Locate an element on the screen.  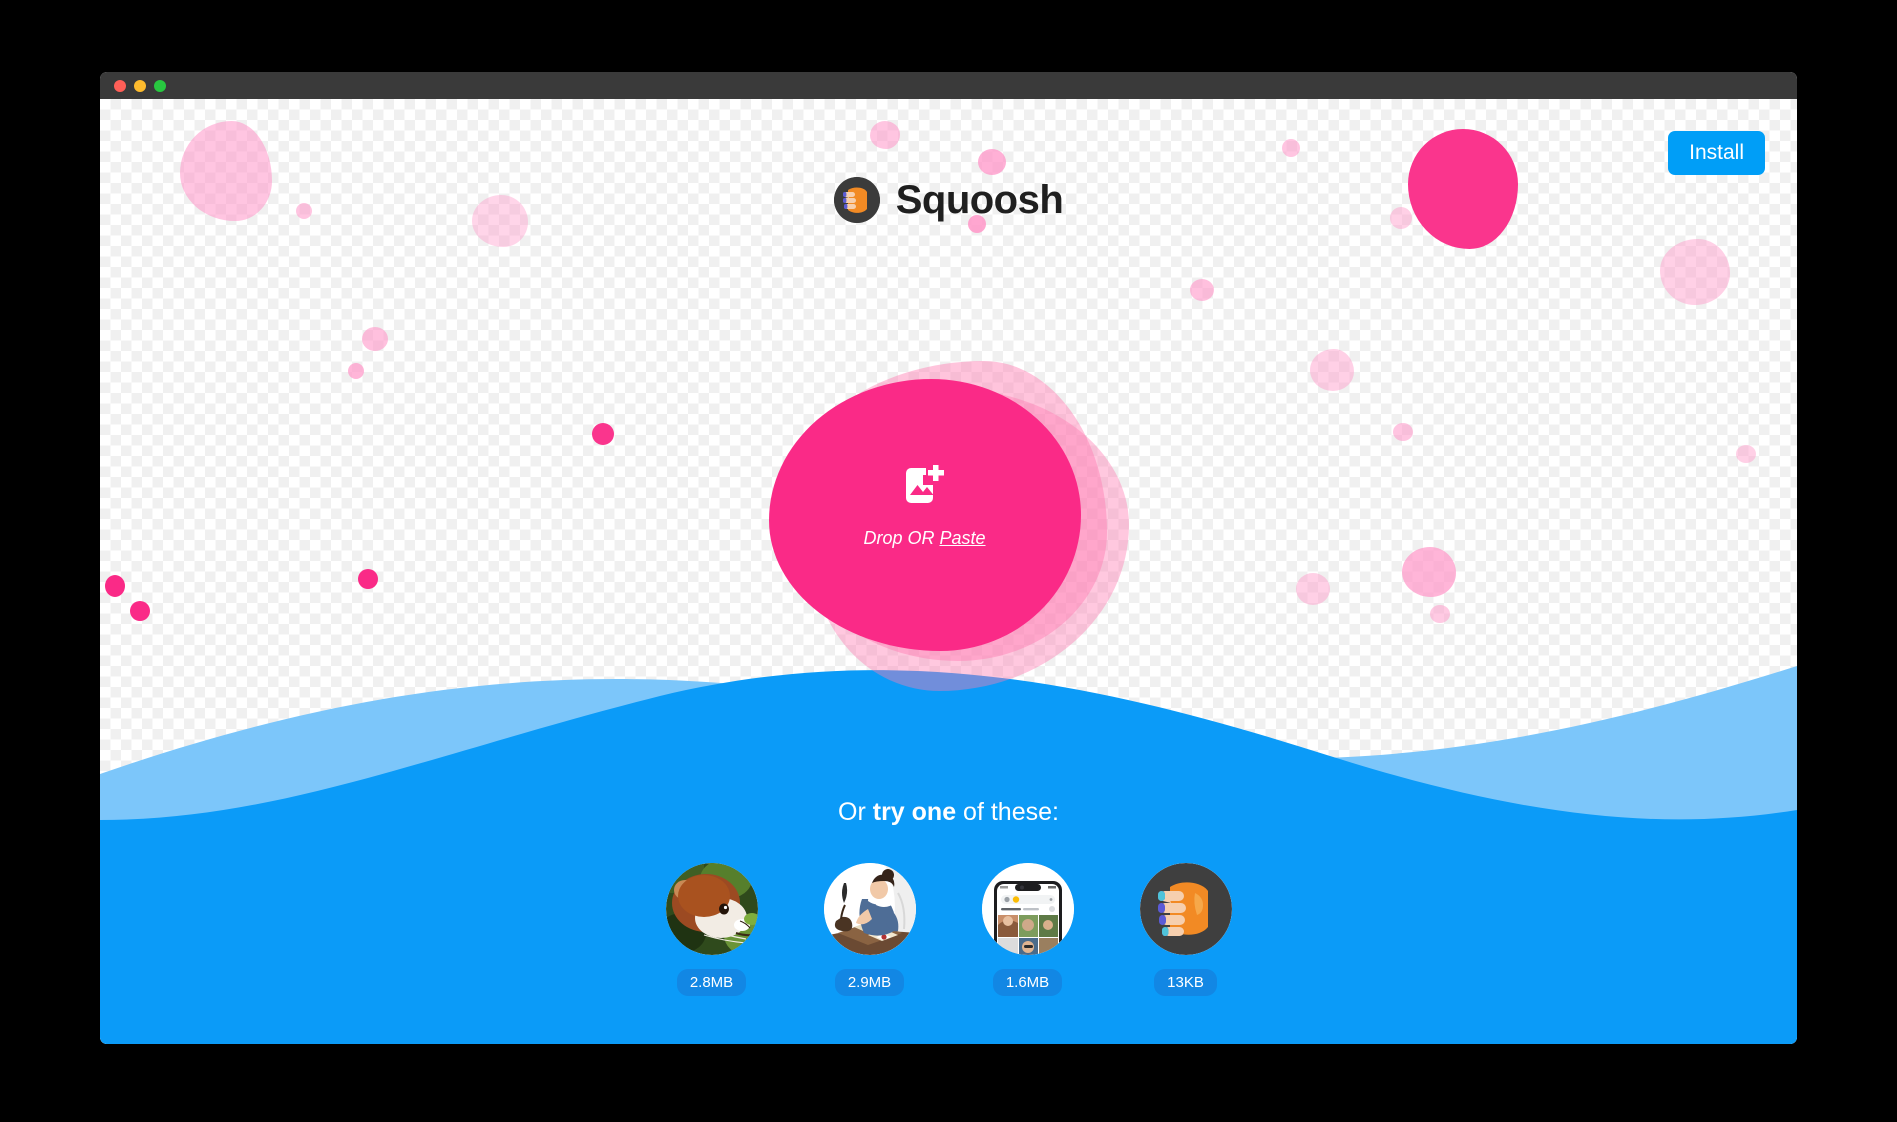
file-size-badge: 1.6MB is located at coordinates (1027, 982).